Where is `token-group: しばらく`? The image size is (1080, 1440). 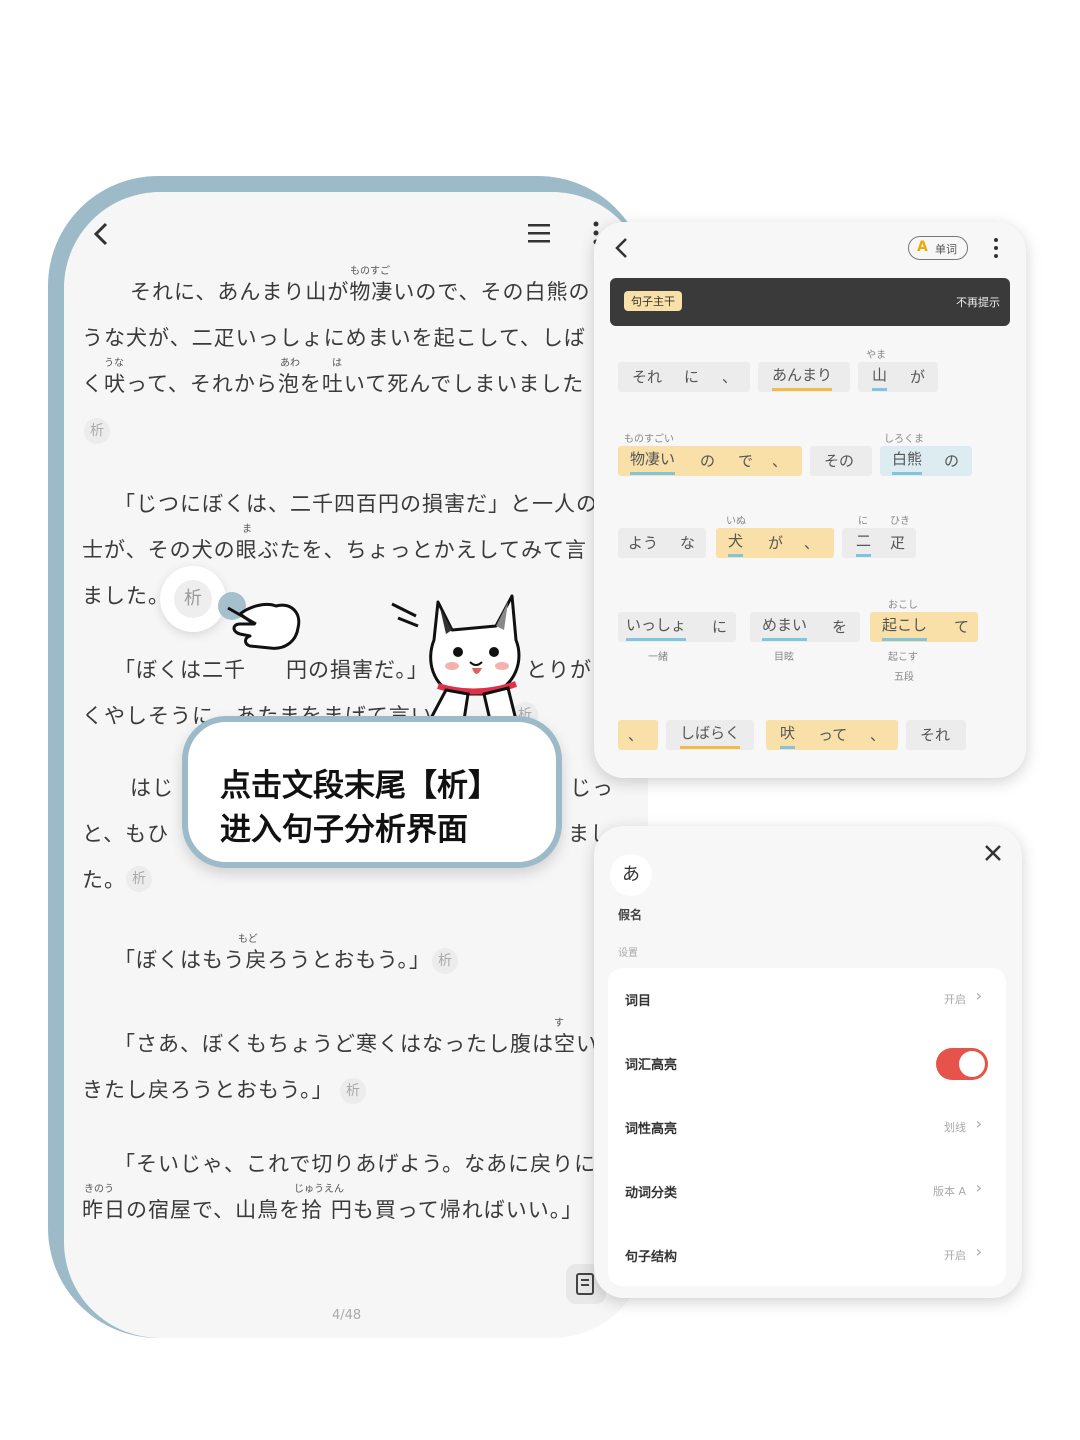 token-group: しばらく is located at coordinates (710, 735).